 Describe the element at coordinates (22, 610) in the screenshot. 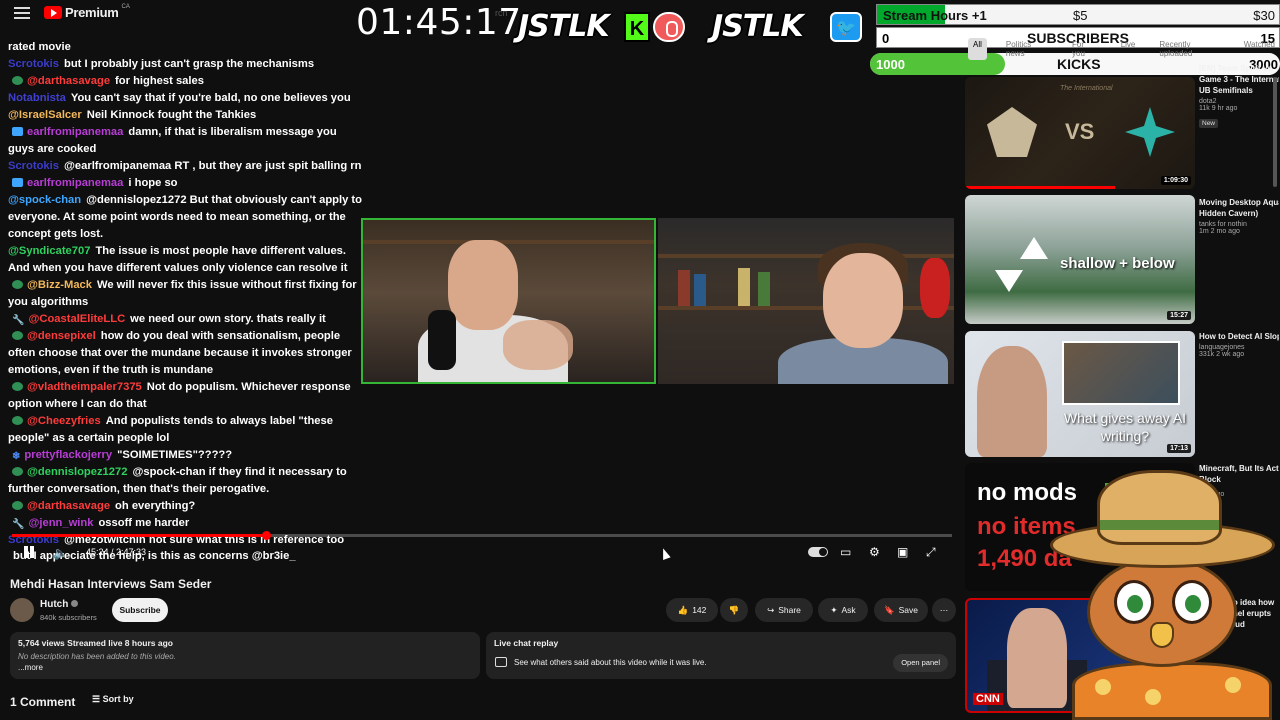

I see `channel-avatar` at that location.